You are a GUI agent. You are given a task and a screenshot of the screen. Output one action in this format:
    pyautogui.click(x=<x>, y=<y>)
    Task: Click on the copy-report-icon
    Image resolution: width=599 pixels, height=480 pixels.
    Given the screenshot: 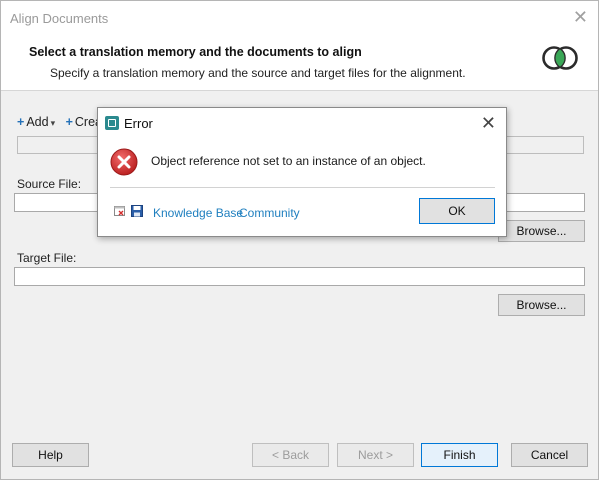 What is the action you would take?
    pyautogui.click(x=120, y=211)
    